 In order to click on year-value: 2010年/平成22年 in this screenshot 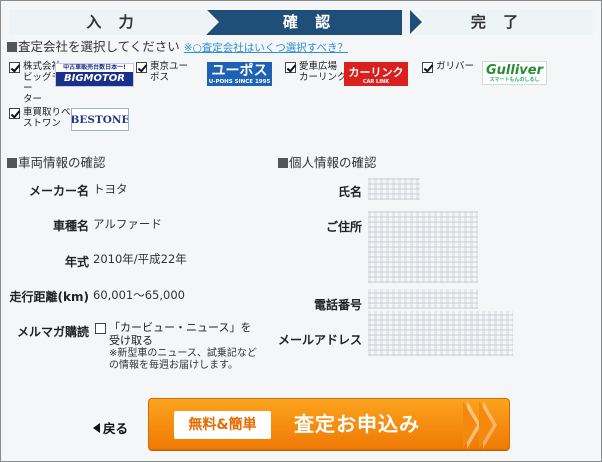, I will do `click(140, 259)`.